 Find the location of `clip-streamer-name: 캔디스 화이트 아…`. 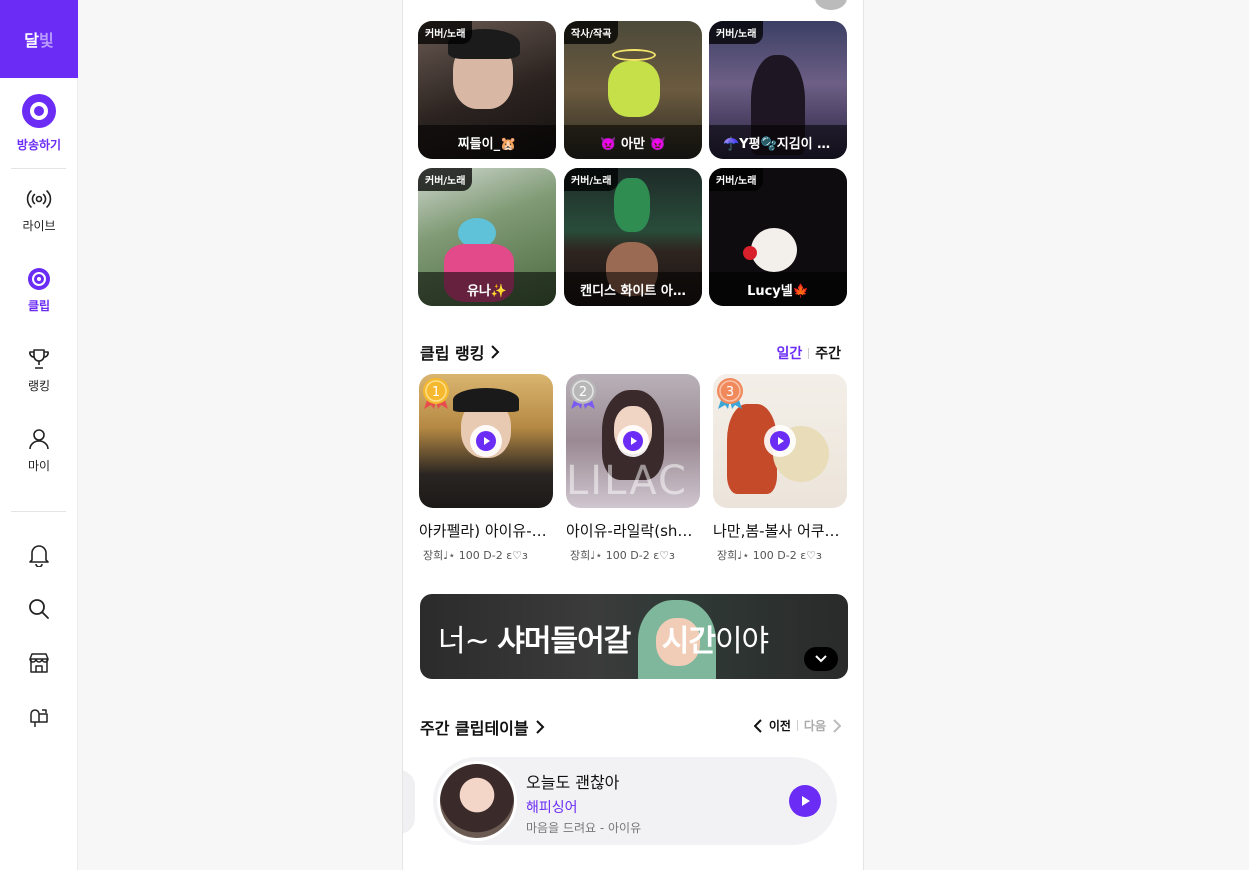

clip-streamer-name: 캔디스 화이트 아… is located at coordinates (633, 289).